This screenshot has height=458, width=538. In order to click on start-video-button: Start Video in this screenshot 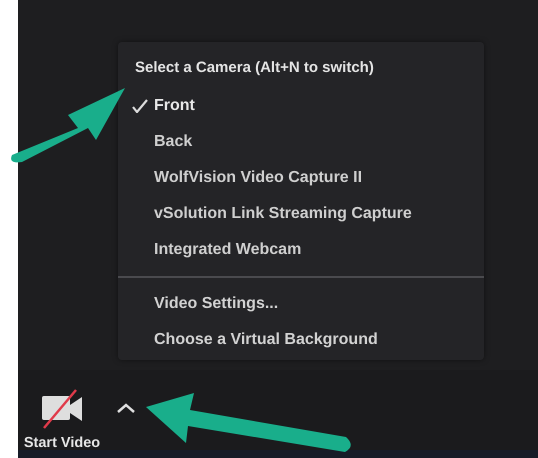, I will do `click(62, 420)`.